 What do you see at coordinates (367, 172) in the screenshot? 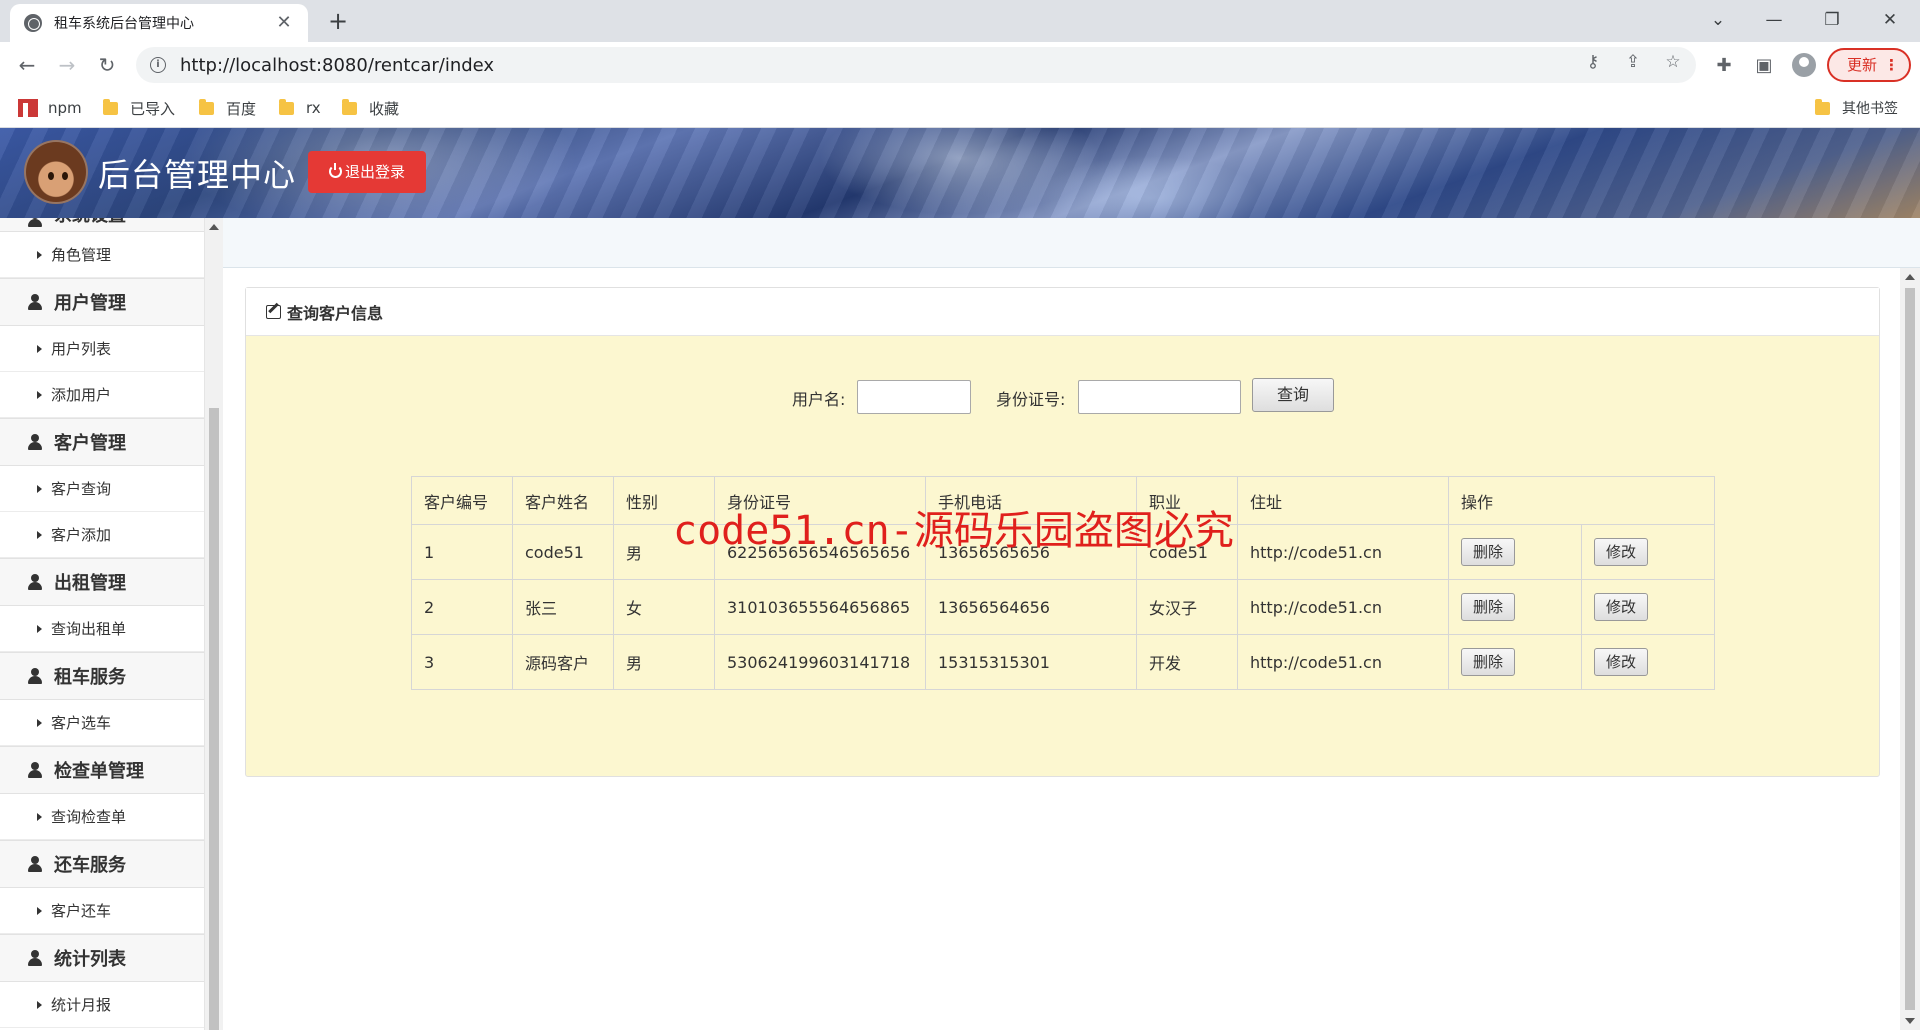
I see `logout-button: 退出登录` at bounding box center [367, 172].